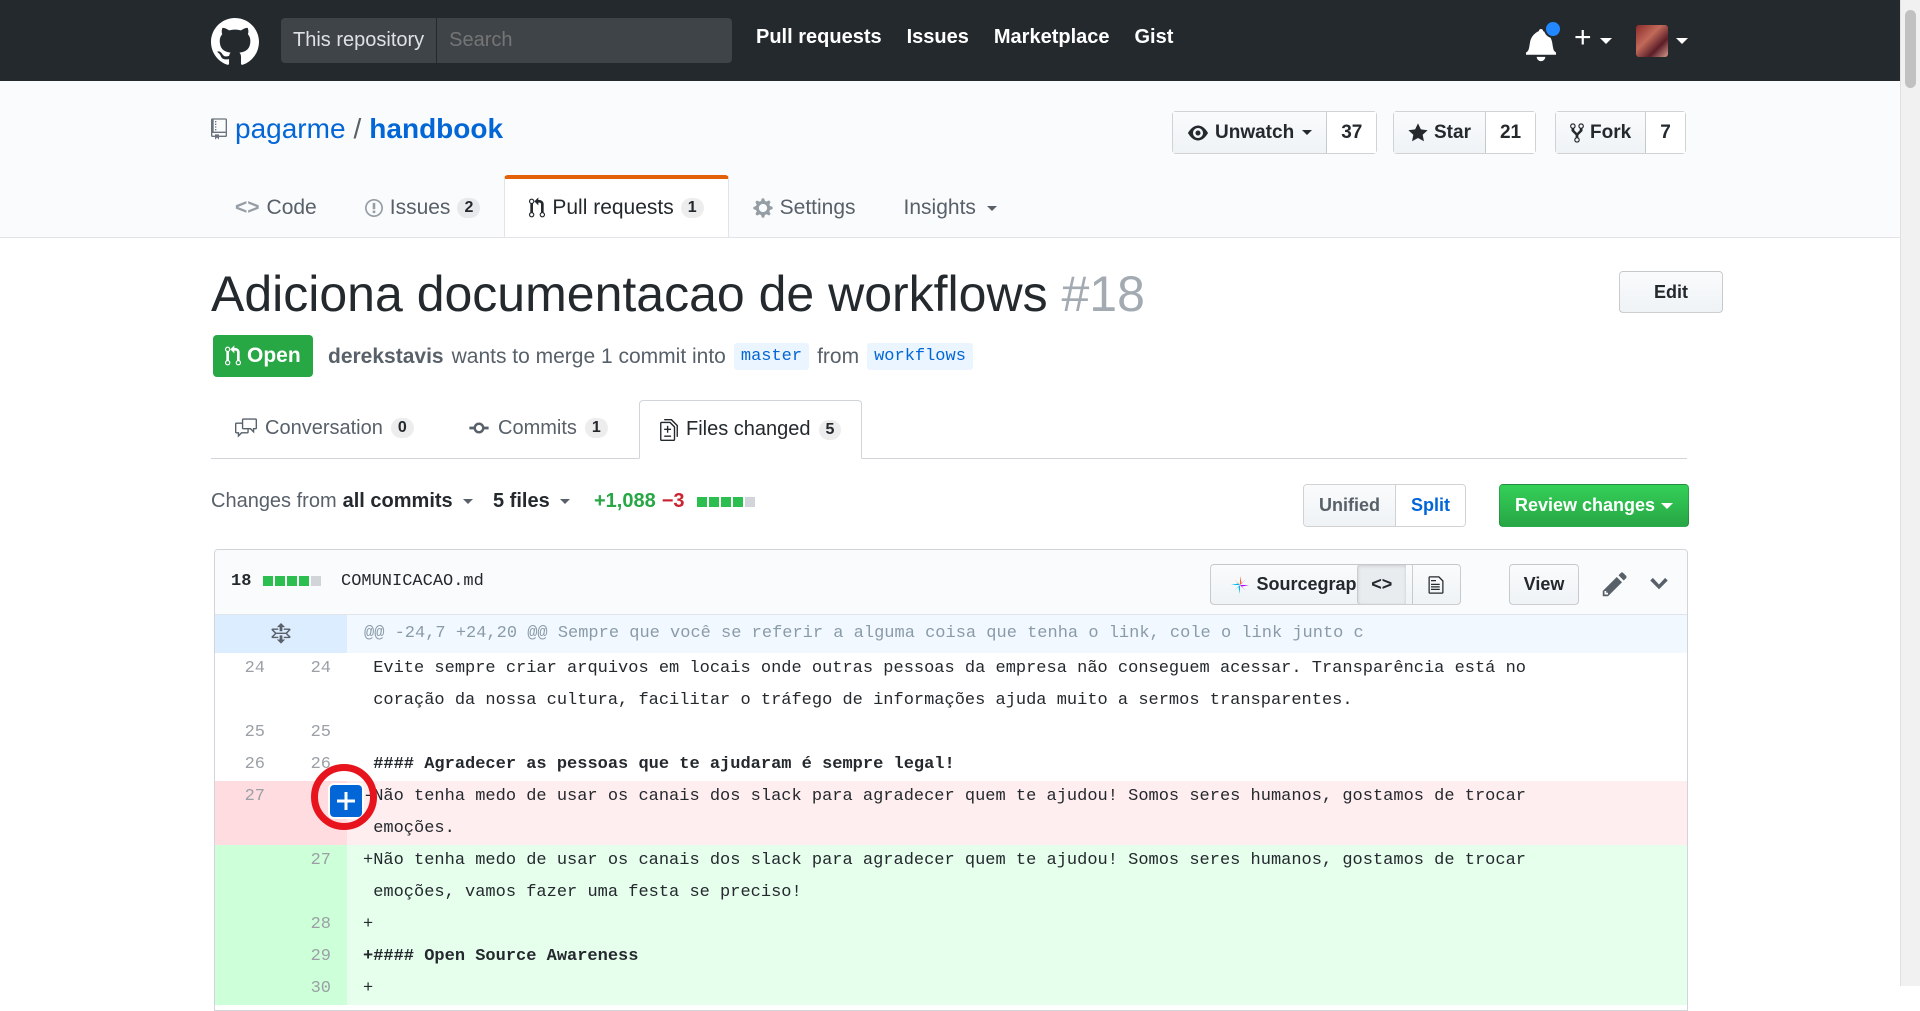 The width and height of the screenshot is (1920, 1011). I want to click on pull-request-icon, so click(537, 207).